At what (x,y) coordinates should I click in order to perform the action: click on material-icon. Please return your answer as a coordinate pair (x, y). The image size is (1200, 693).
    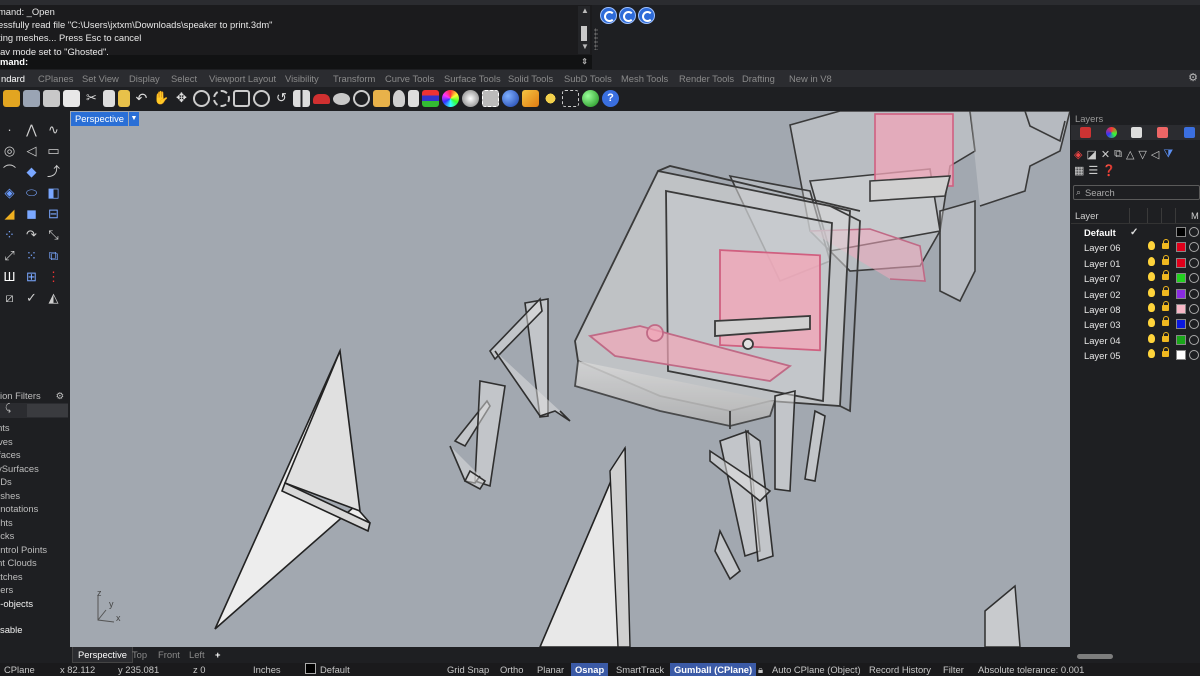
    Looking at the image, I should click on (510, 98).